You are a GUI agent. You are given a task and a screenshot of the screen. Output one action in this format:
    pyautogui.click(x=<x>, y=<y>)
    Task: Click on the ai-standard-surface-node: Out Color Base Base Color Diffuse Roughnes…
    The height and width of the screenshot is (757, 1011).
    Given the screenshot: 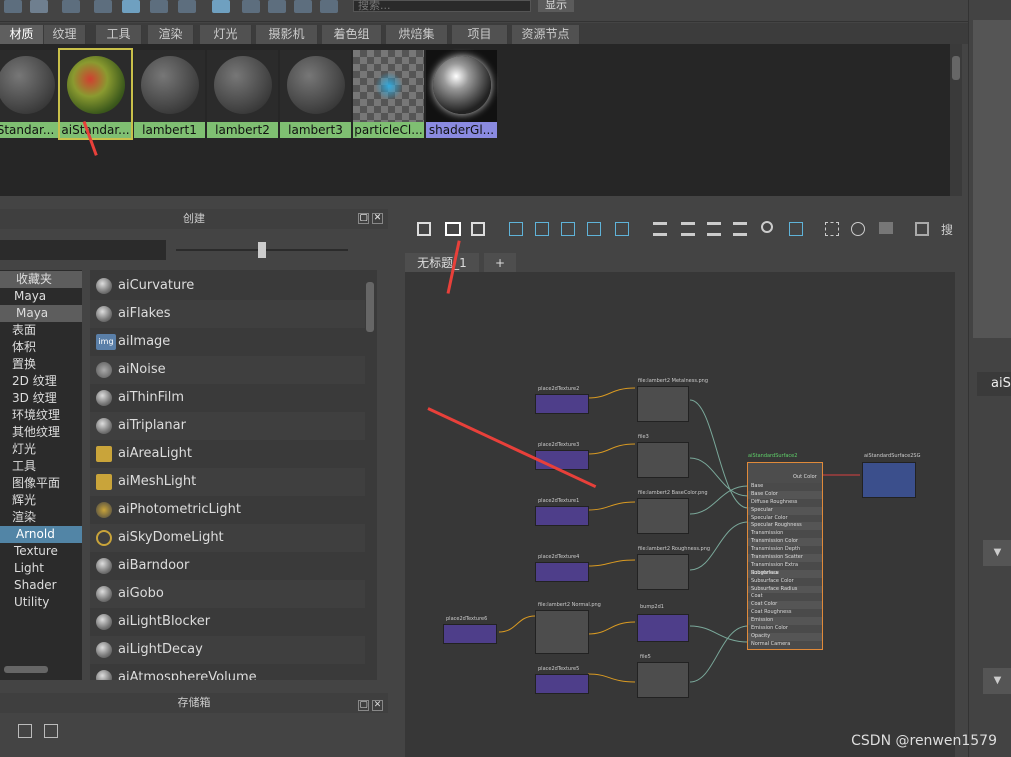 What is the action you would take?
    pyautogui.click(x=785, y=556)
    